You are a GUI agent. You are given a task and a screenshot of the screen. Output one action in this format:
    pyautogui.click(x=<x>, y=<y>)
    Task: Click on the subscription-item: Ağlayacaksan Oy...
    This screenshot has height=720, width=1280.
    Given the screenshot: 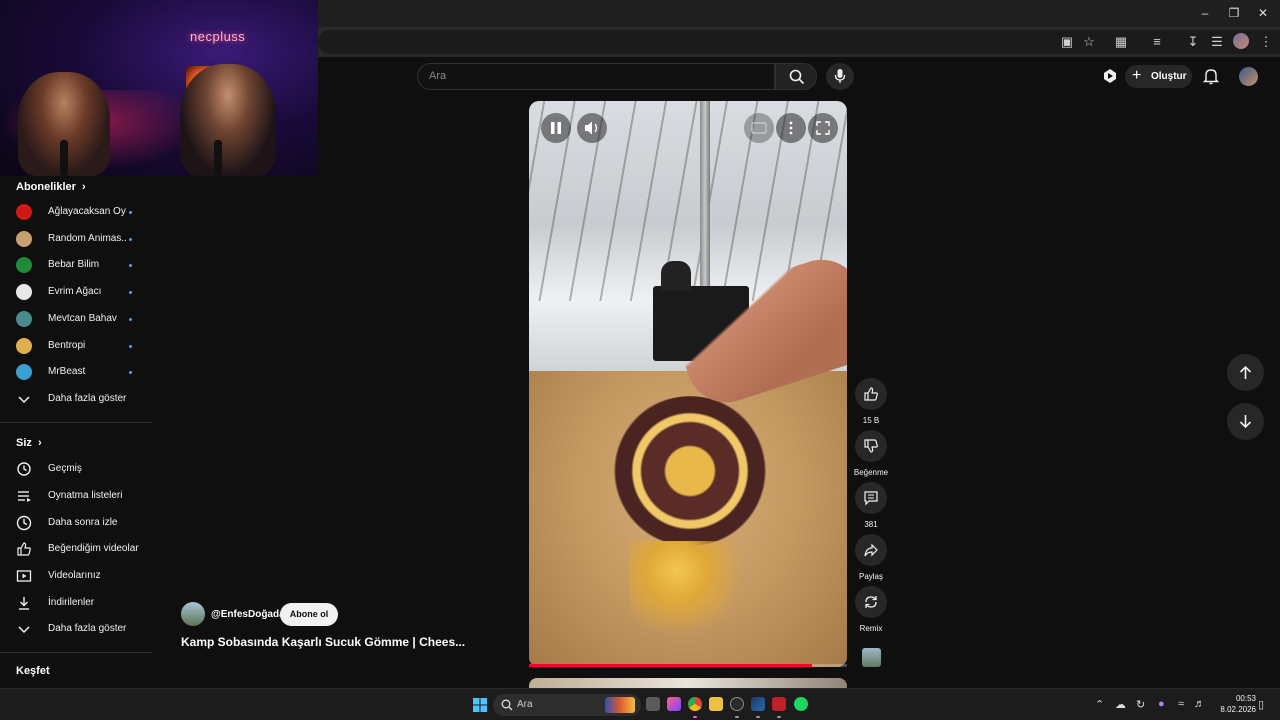 What is the action you would take?
    pyautogui.click(x=75, y=212)
    